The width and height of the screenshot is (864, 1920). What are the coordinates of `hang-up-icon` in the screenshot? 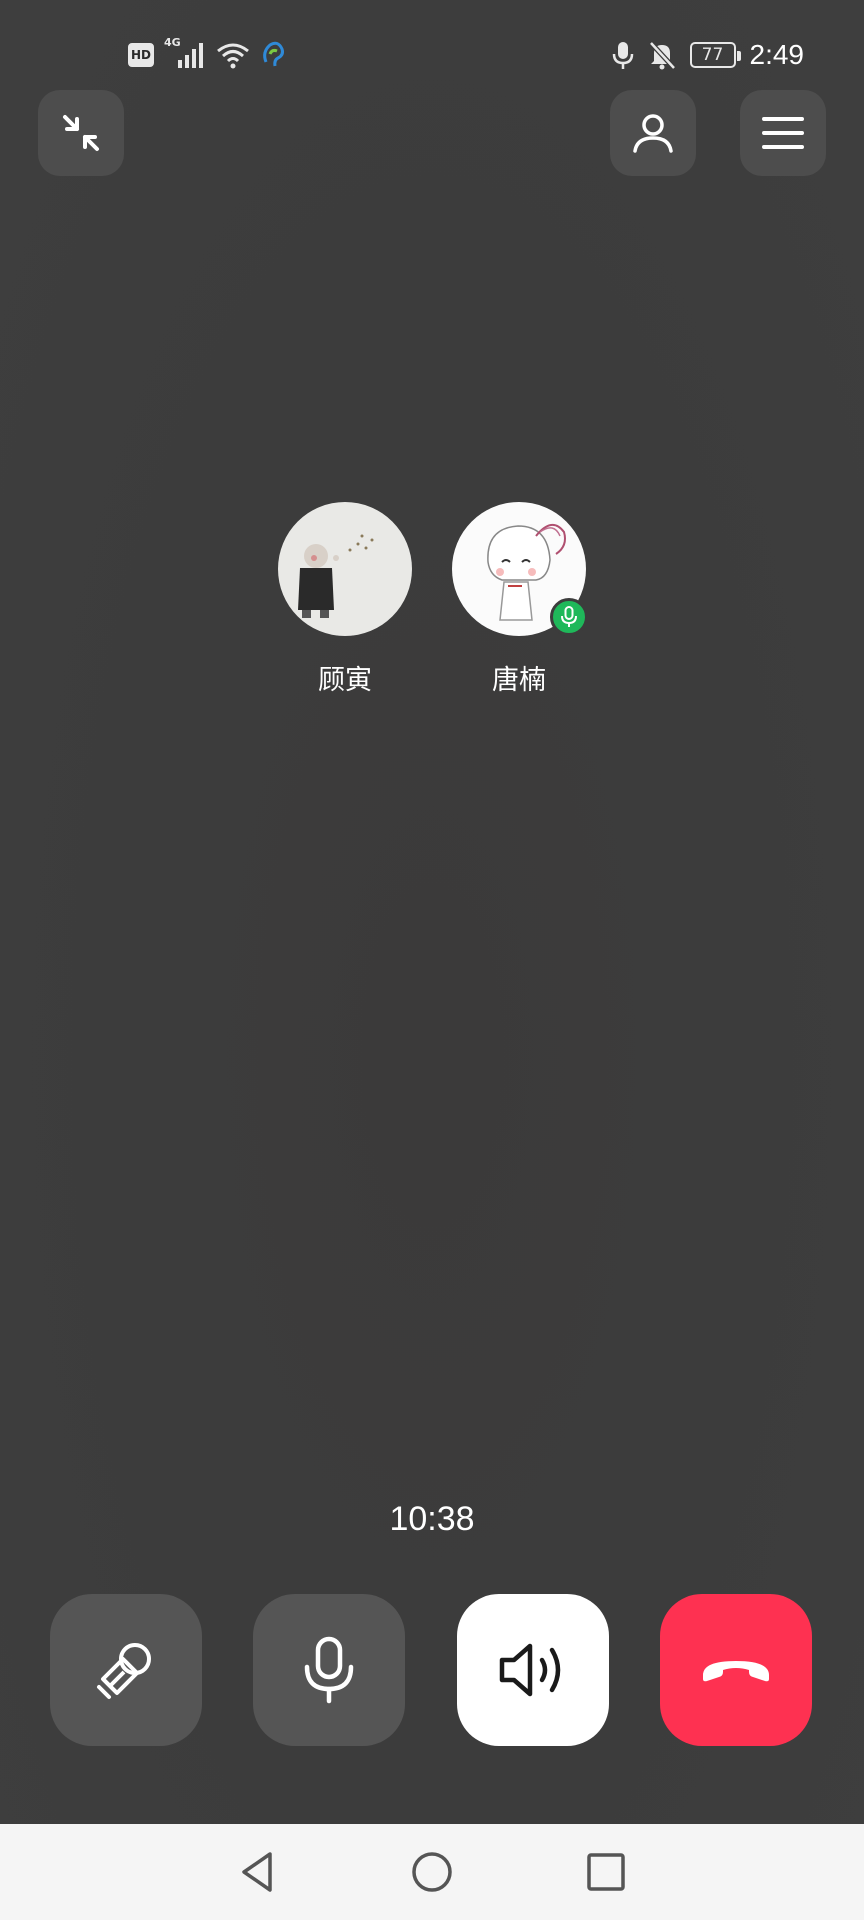 It's located at (736, 1671).